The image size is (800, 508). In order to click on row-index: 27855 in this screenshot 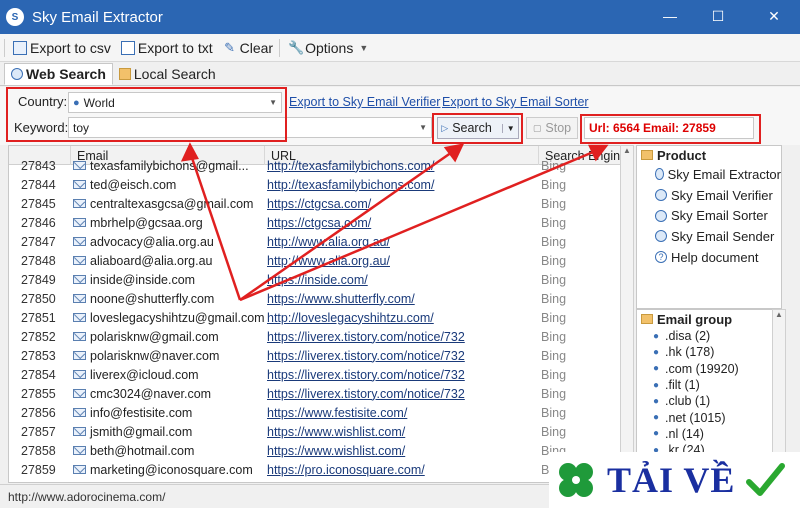, I will do `click(38, 393)`.